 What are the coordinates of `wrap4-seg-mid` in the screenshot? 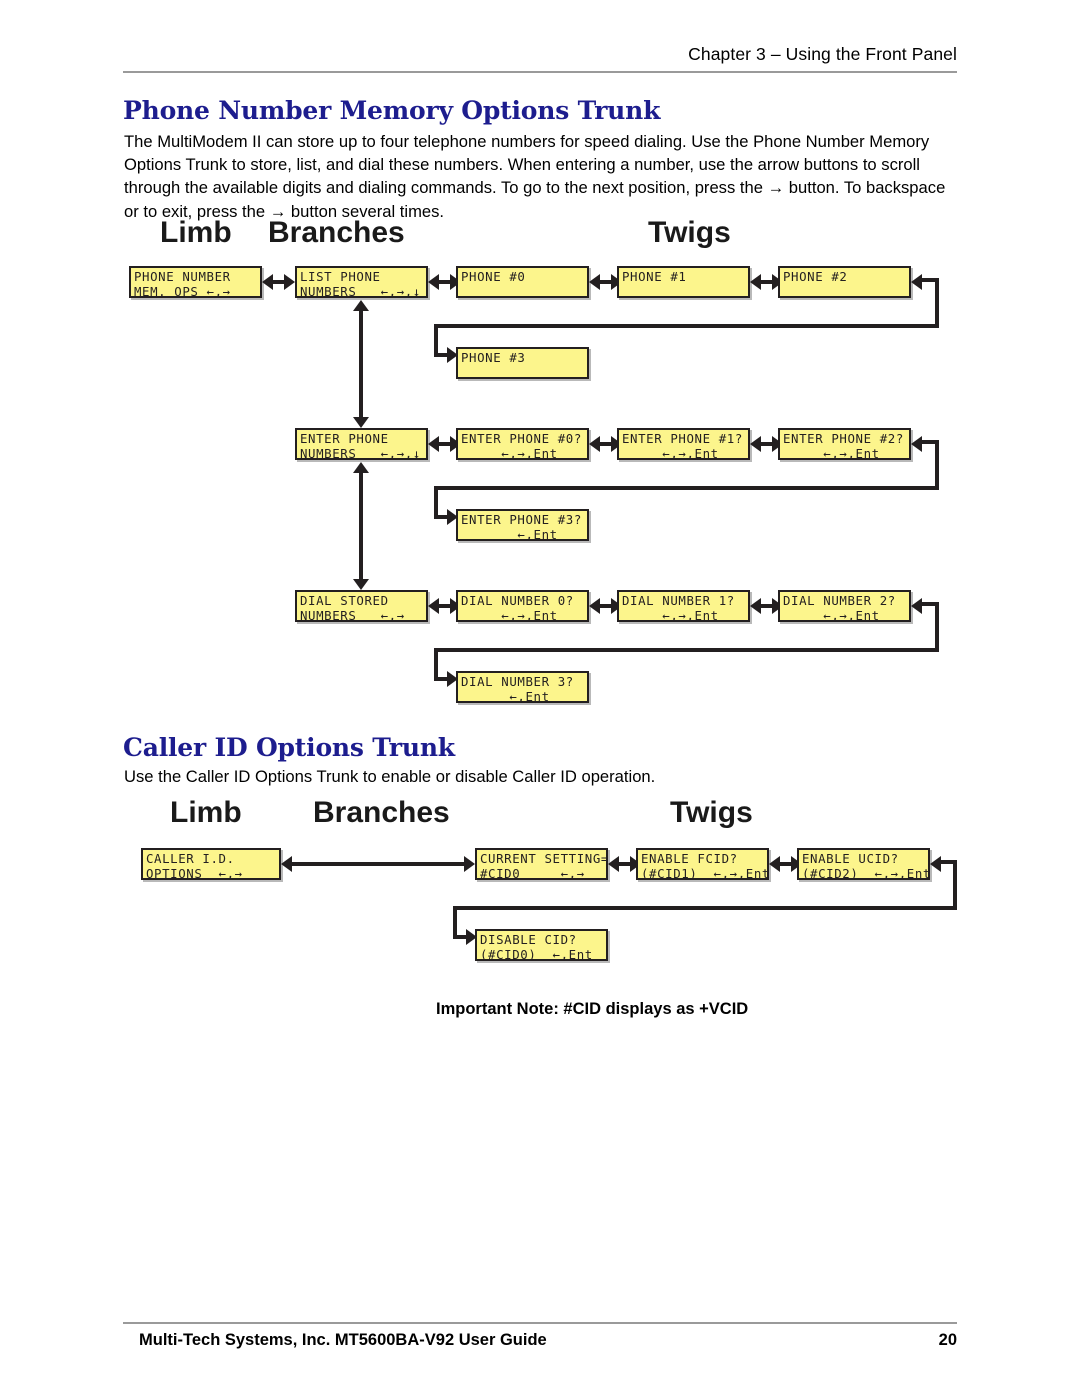 It's located at (705, 908).